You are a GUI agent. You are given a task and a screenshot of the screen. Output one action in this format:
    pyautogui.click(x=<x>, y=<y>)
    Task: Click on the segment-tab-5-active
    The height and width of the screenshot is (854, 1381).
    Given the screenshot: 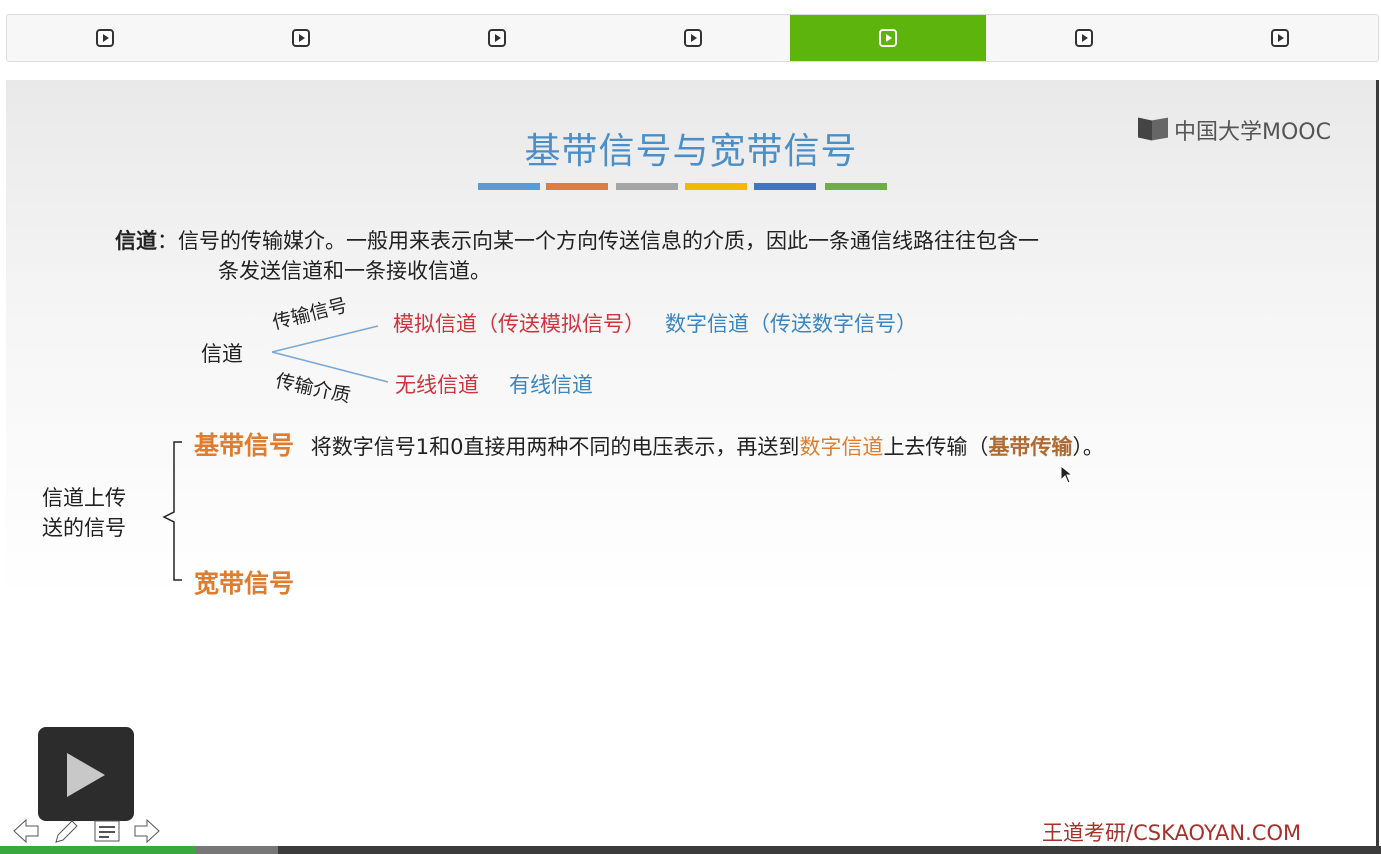 What is the action you would take?
    pyautogui.click(x=888, y=38)
    